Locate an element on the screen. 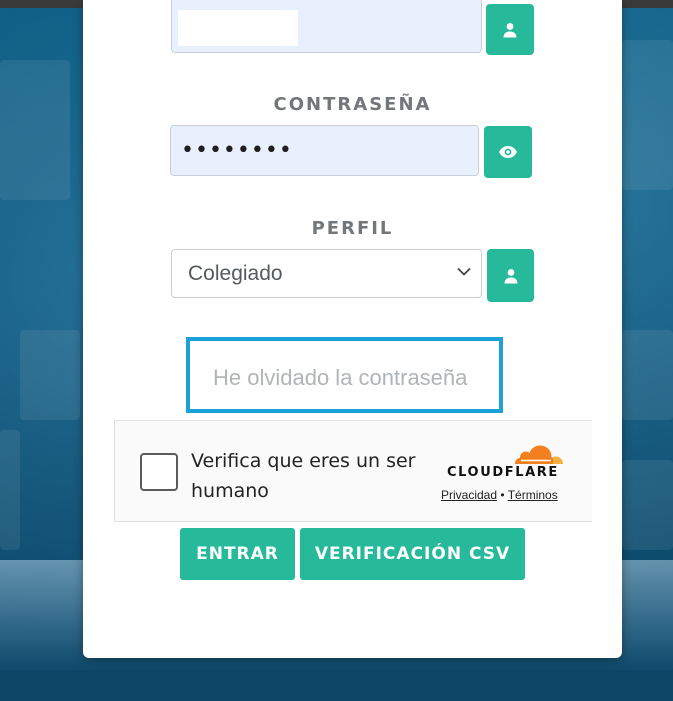 This screenshot has width=673, height=701. username-icon-button is located at coordinates (510, 29).